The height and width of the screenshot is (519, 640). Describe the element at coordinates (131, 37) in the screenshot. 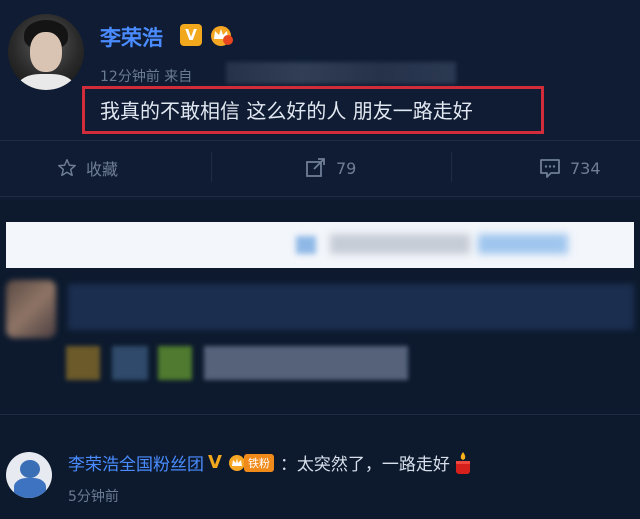

I see `author-name: 李荣浩` at that location.